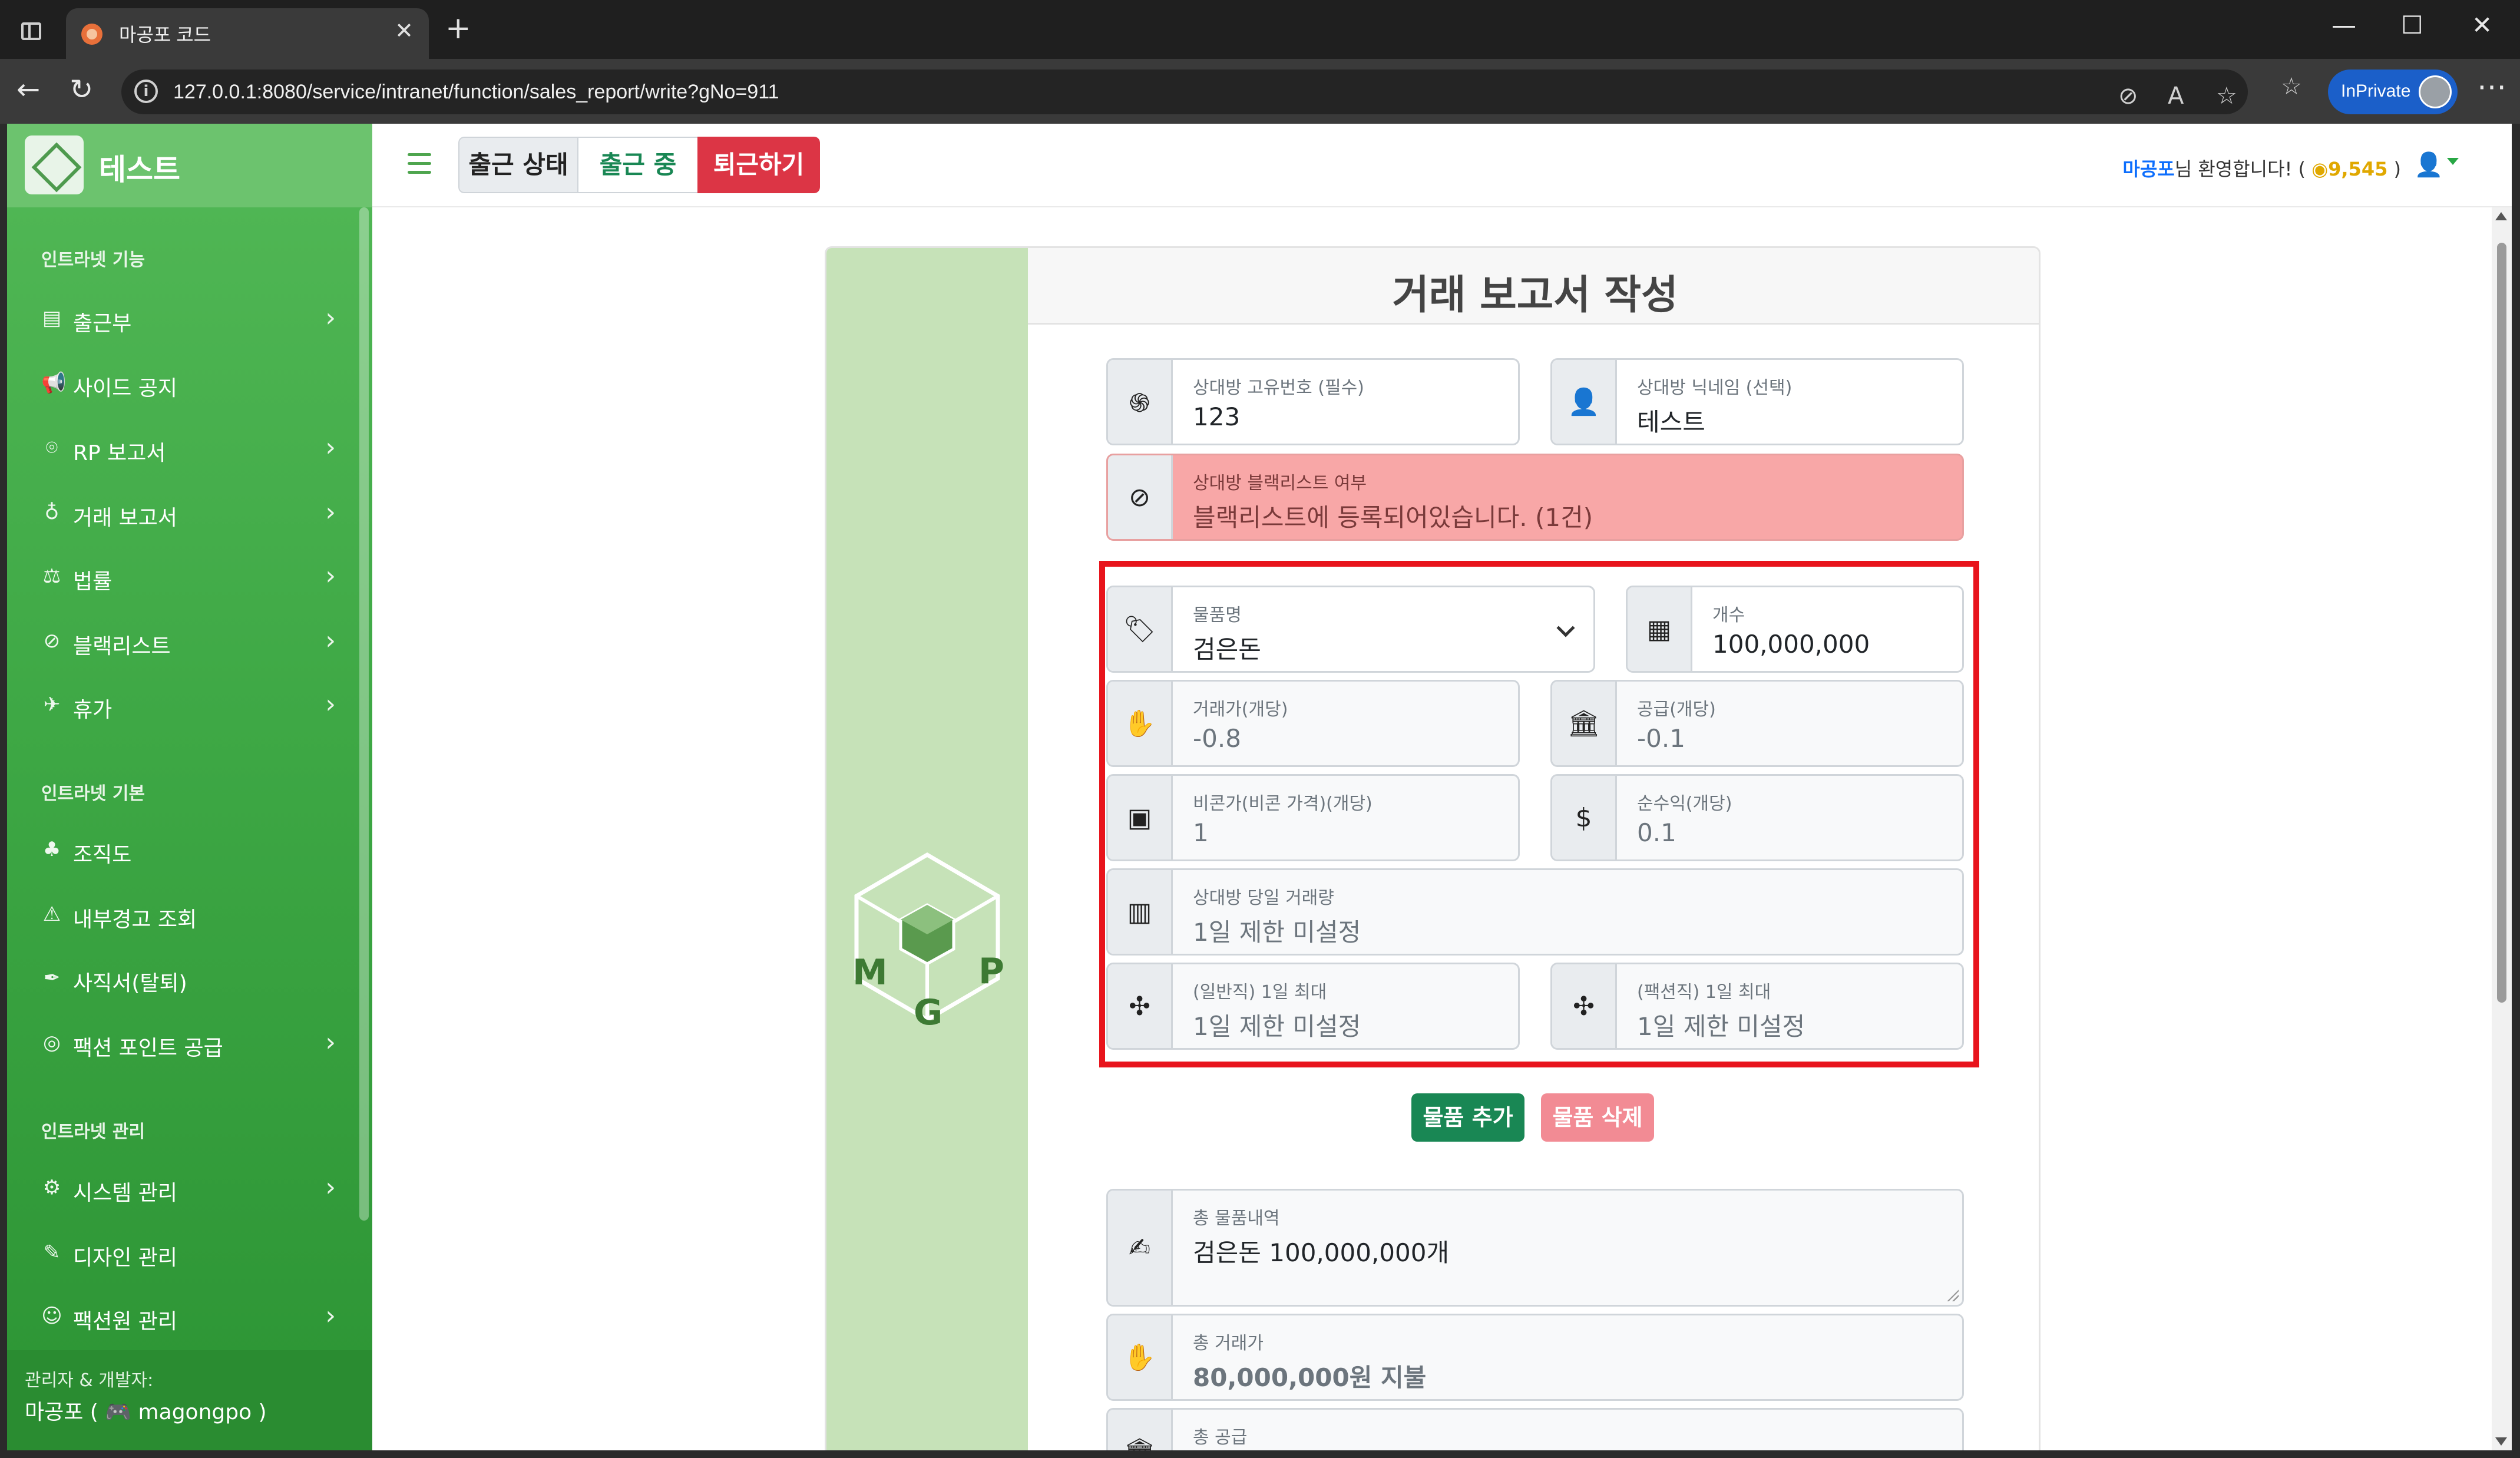  What do you see at coordinates (1140, 1248) in the screenshot?
I see `file-signature-icon: ✍` at bounding box center [1140, 1248].